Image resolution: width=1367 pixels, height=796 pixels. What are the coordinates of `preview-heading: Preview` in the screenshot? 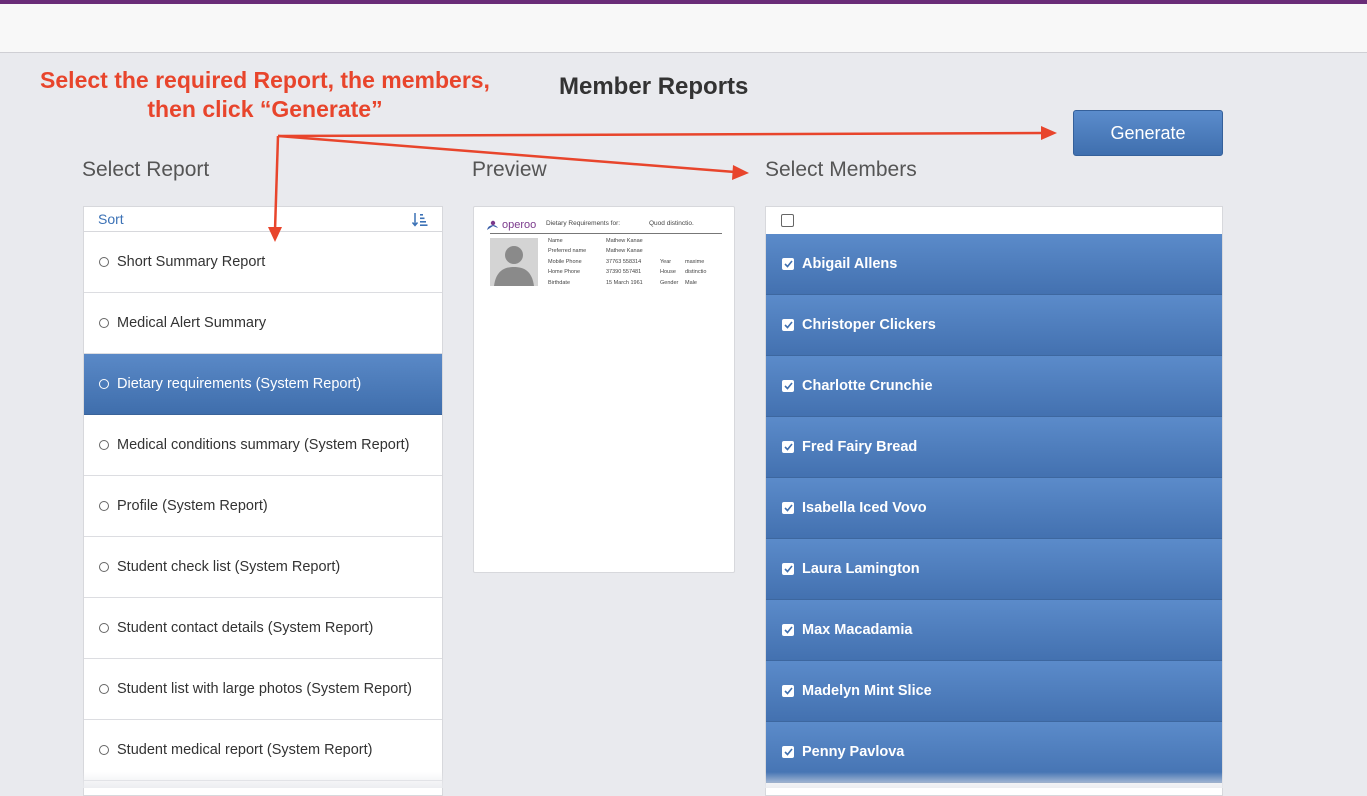 It's located at (509, 169).